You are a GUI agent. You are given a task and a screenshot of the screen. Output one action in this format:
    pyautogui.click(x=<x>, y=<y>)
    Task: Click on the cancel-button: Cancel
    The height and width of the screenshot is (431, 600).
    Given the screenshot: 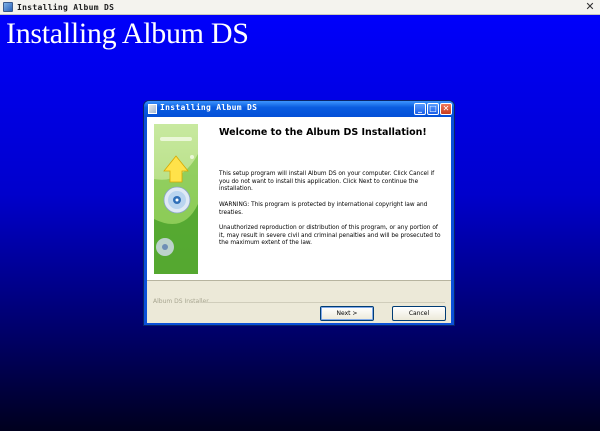 What is the action you would take?
    pyautogui.click(x=419, y=313)
    